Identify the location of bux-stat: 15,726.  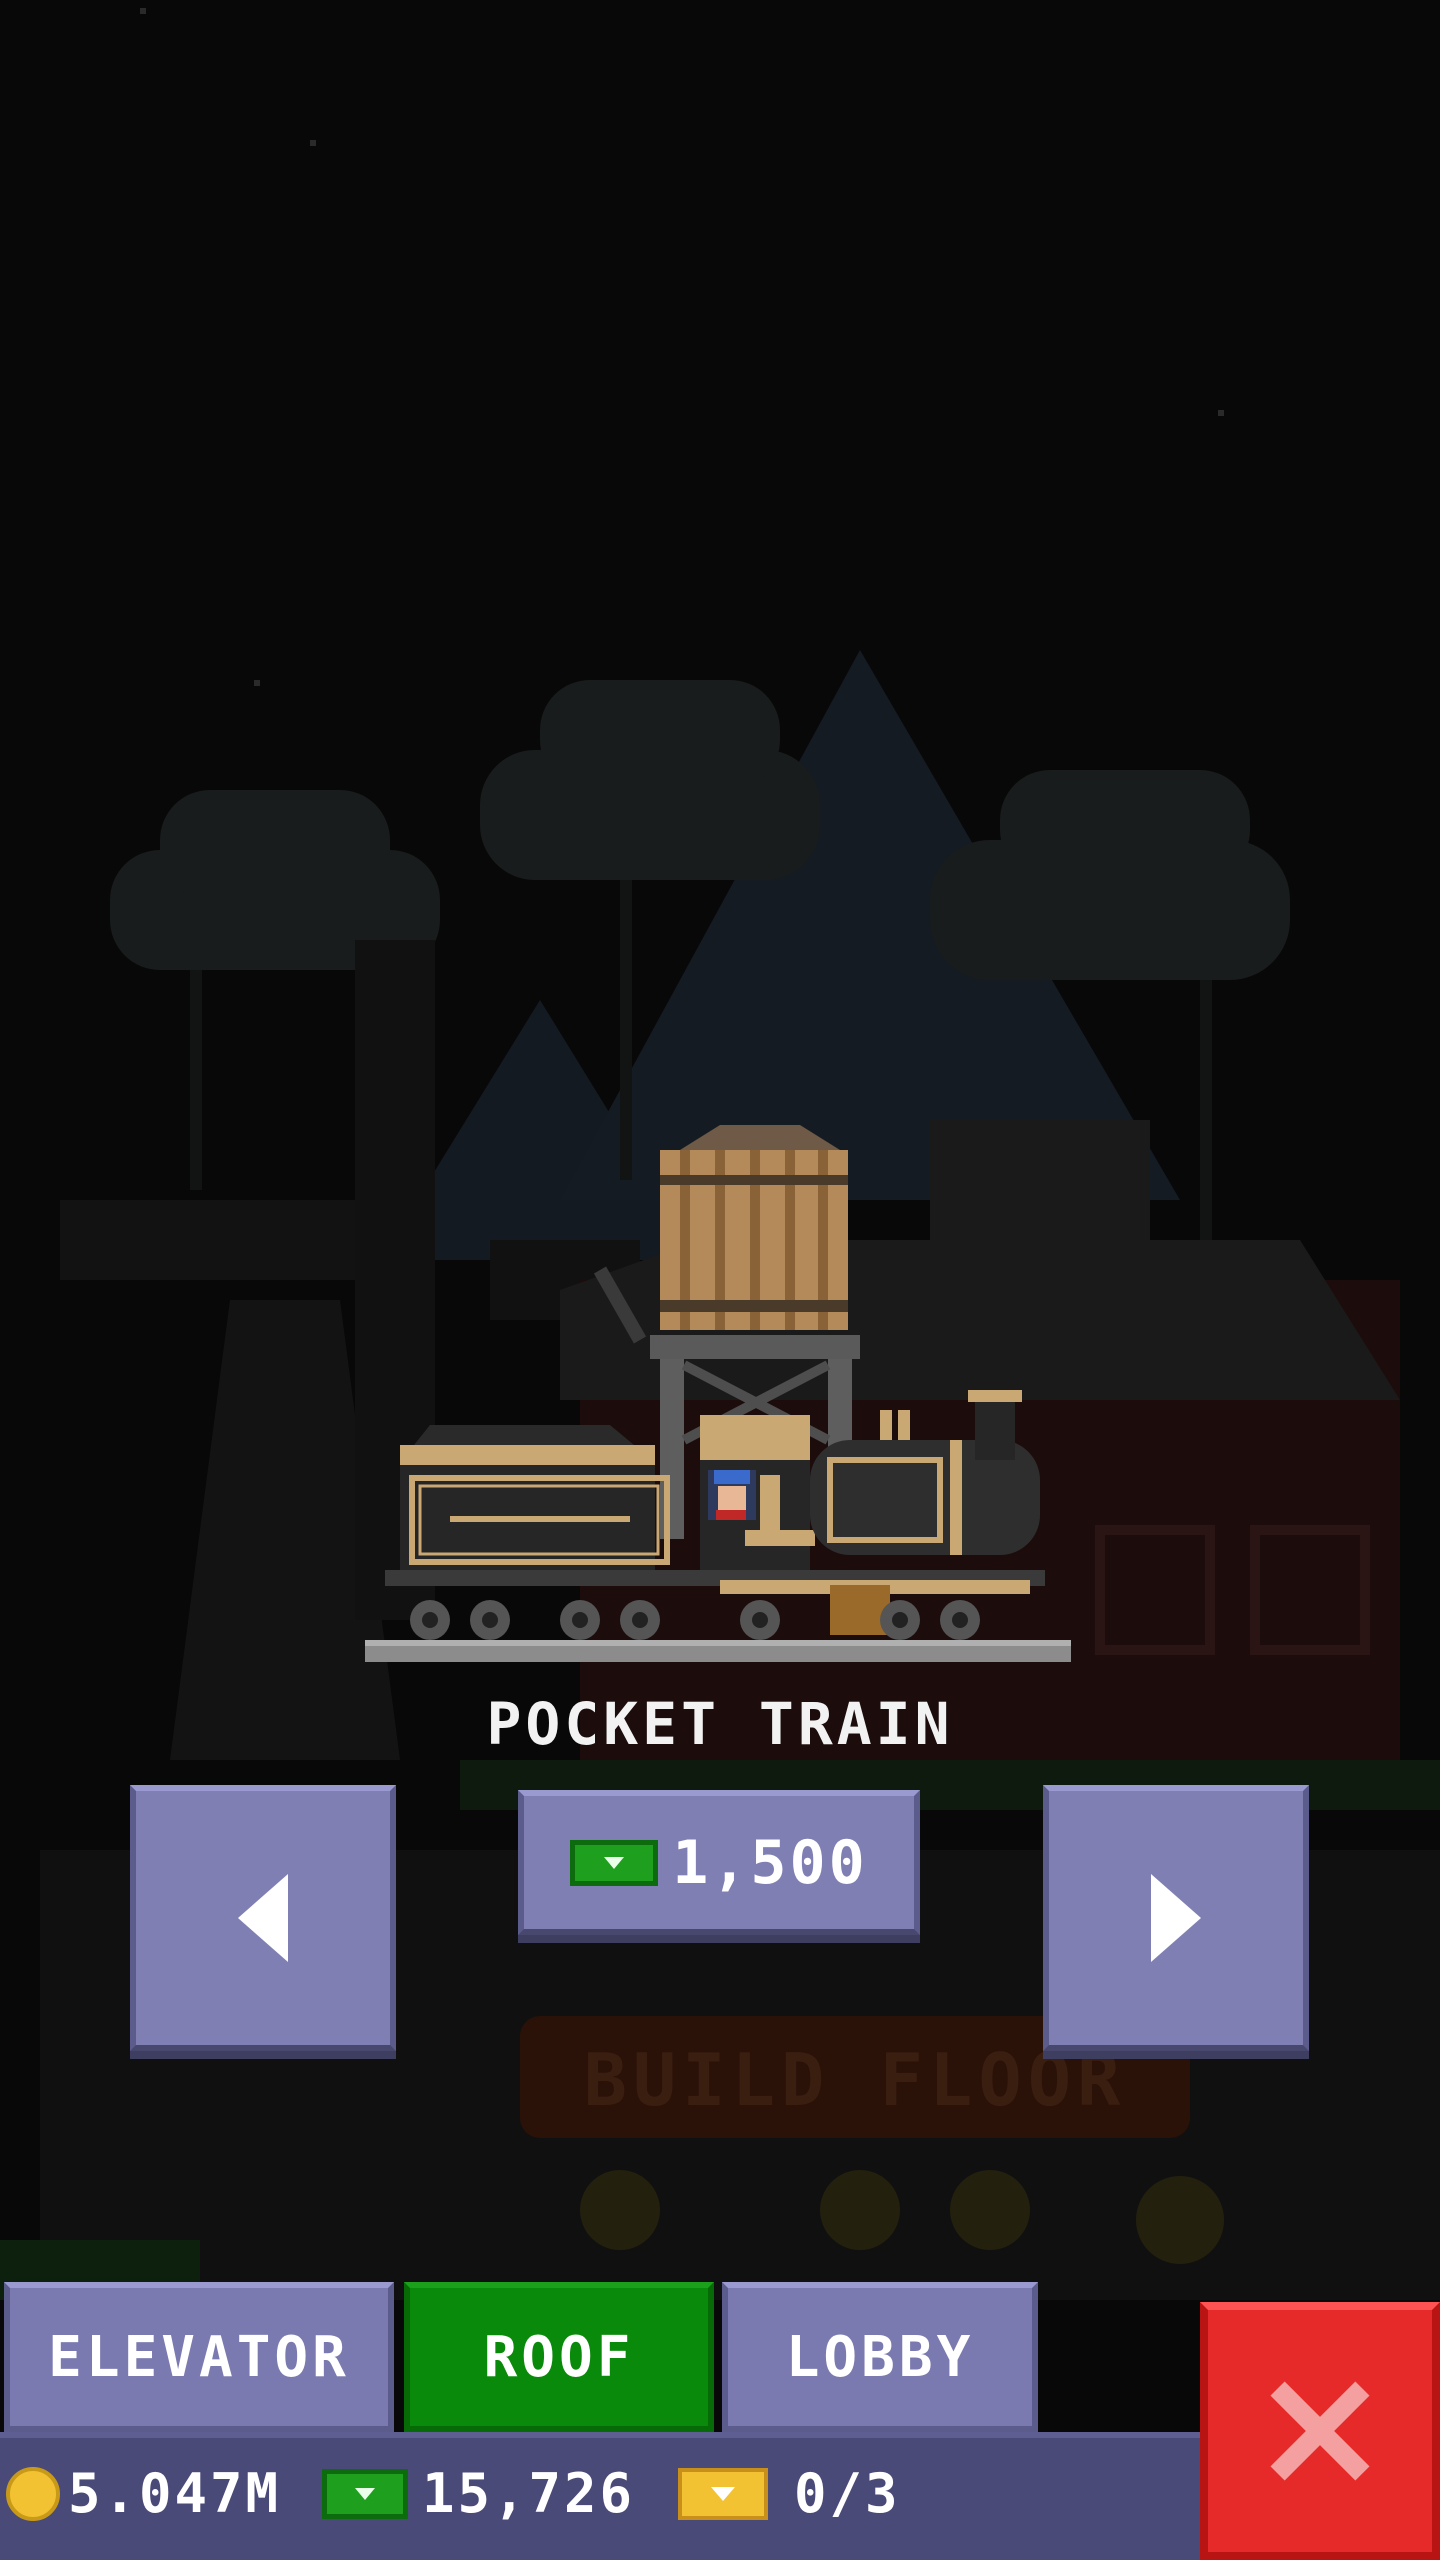
(478, 2493).